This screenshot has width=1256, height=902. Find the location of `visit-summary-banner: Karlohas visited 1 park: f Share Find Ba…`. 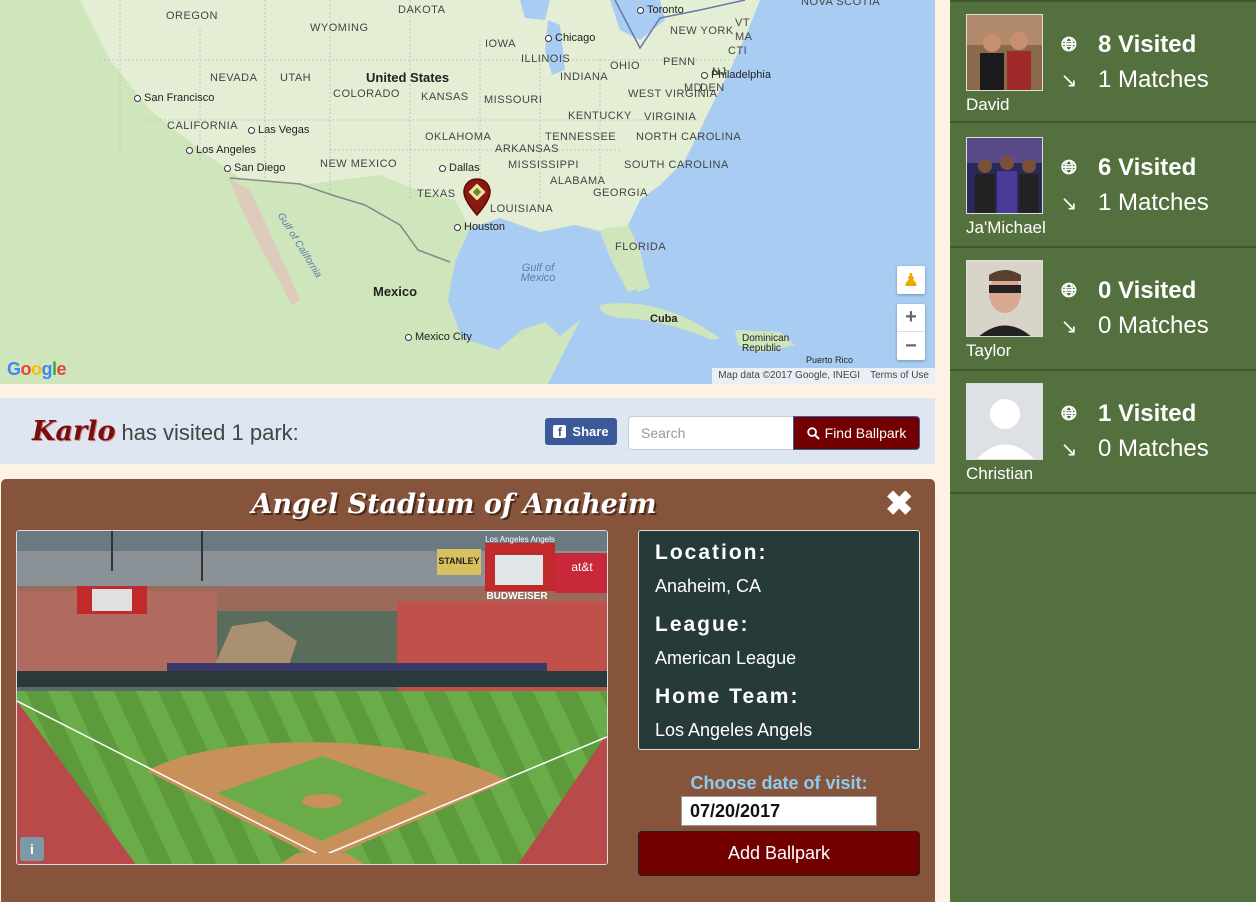

visit-summary-banner: Karlohas visited 1 park: f Share Find Ba… is located at coordinates (467, 431).